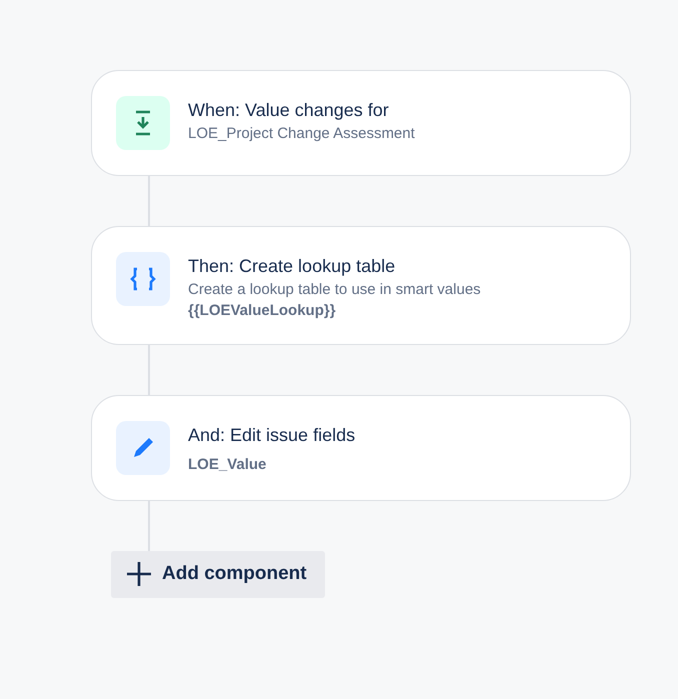 The image size is (678, 699). Describe the element at coordinates (218, 574) in the screenshot. I see `add-component-button: Add component` at that location.